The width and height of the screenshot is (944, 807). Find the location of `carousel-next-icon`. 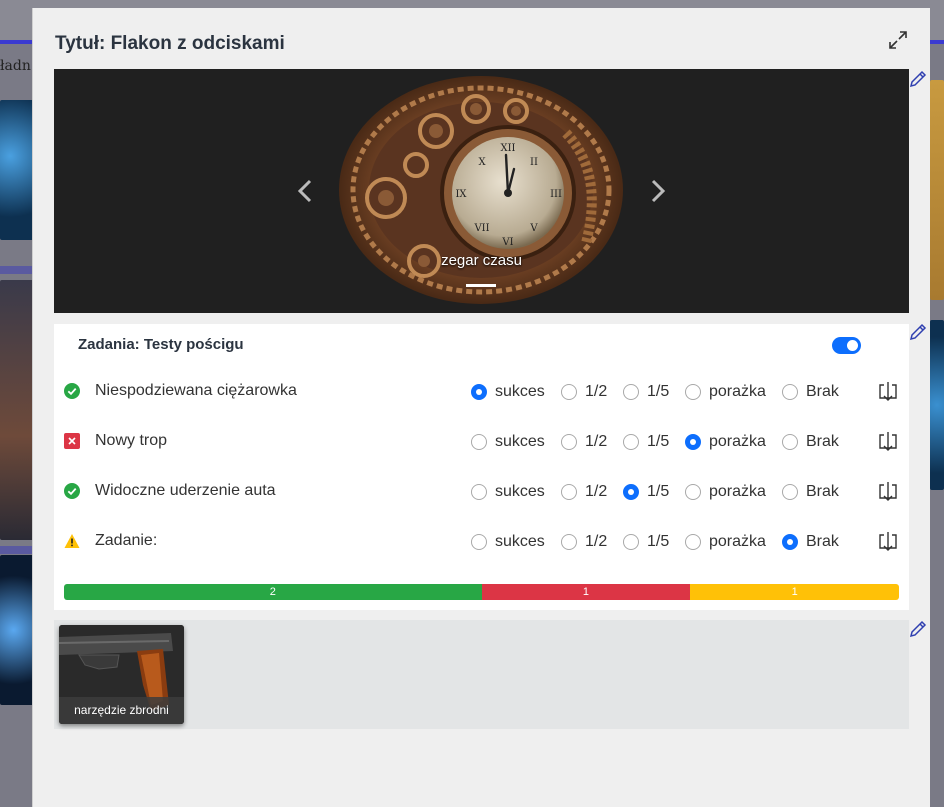

carousel-next-icon is located at coordinates (657, 191).